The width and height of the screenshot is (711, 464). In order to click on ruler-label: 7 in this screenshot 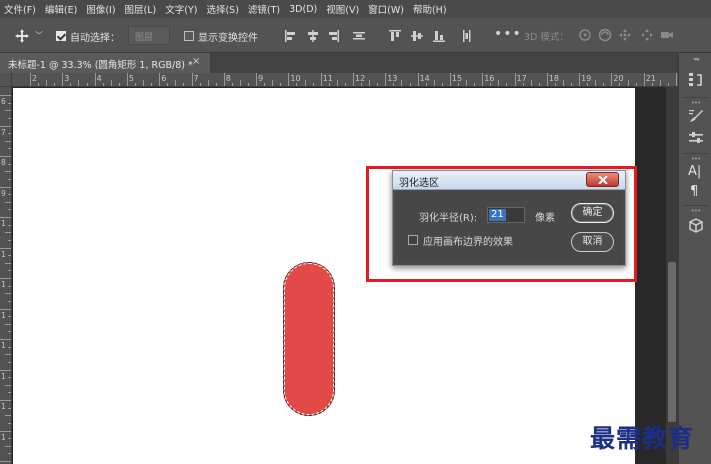, I will do `click(3, 132)`.